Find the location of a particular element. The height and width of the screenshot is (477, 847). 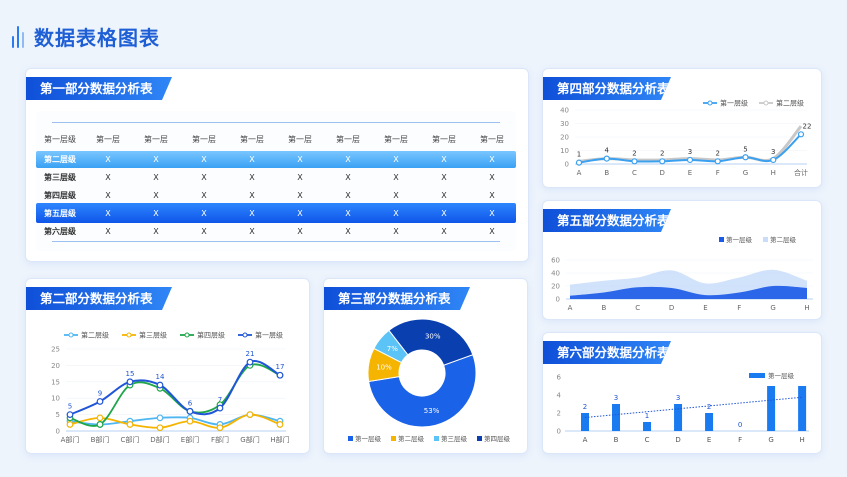

legend-swatch is located at coordinates (350, 438).